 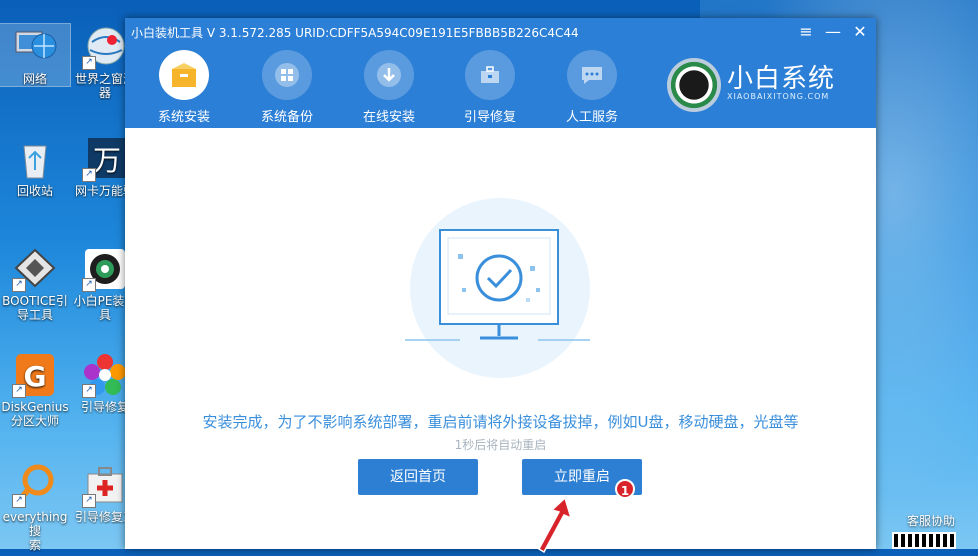 I want to click on pointer-arrow-icon, so click(x=555, y=525).